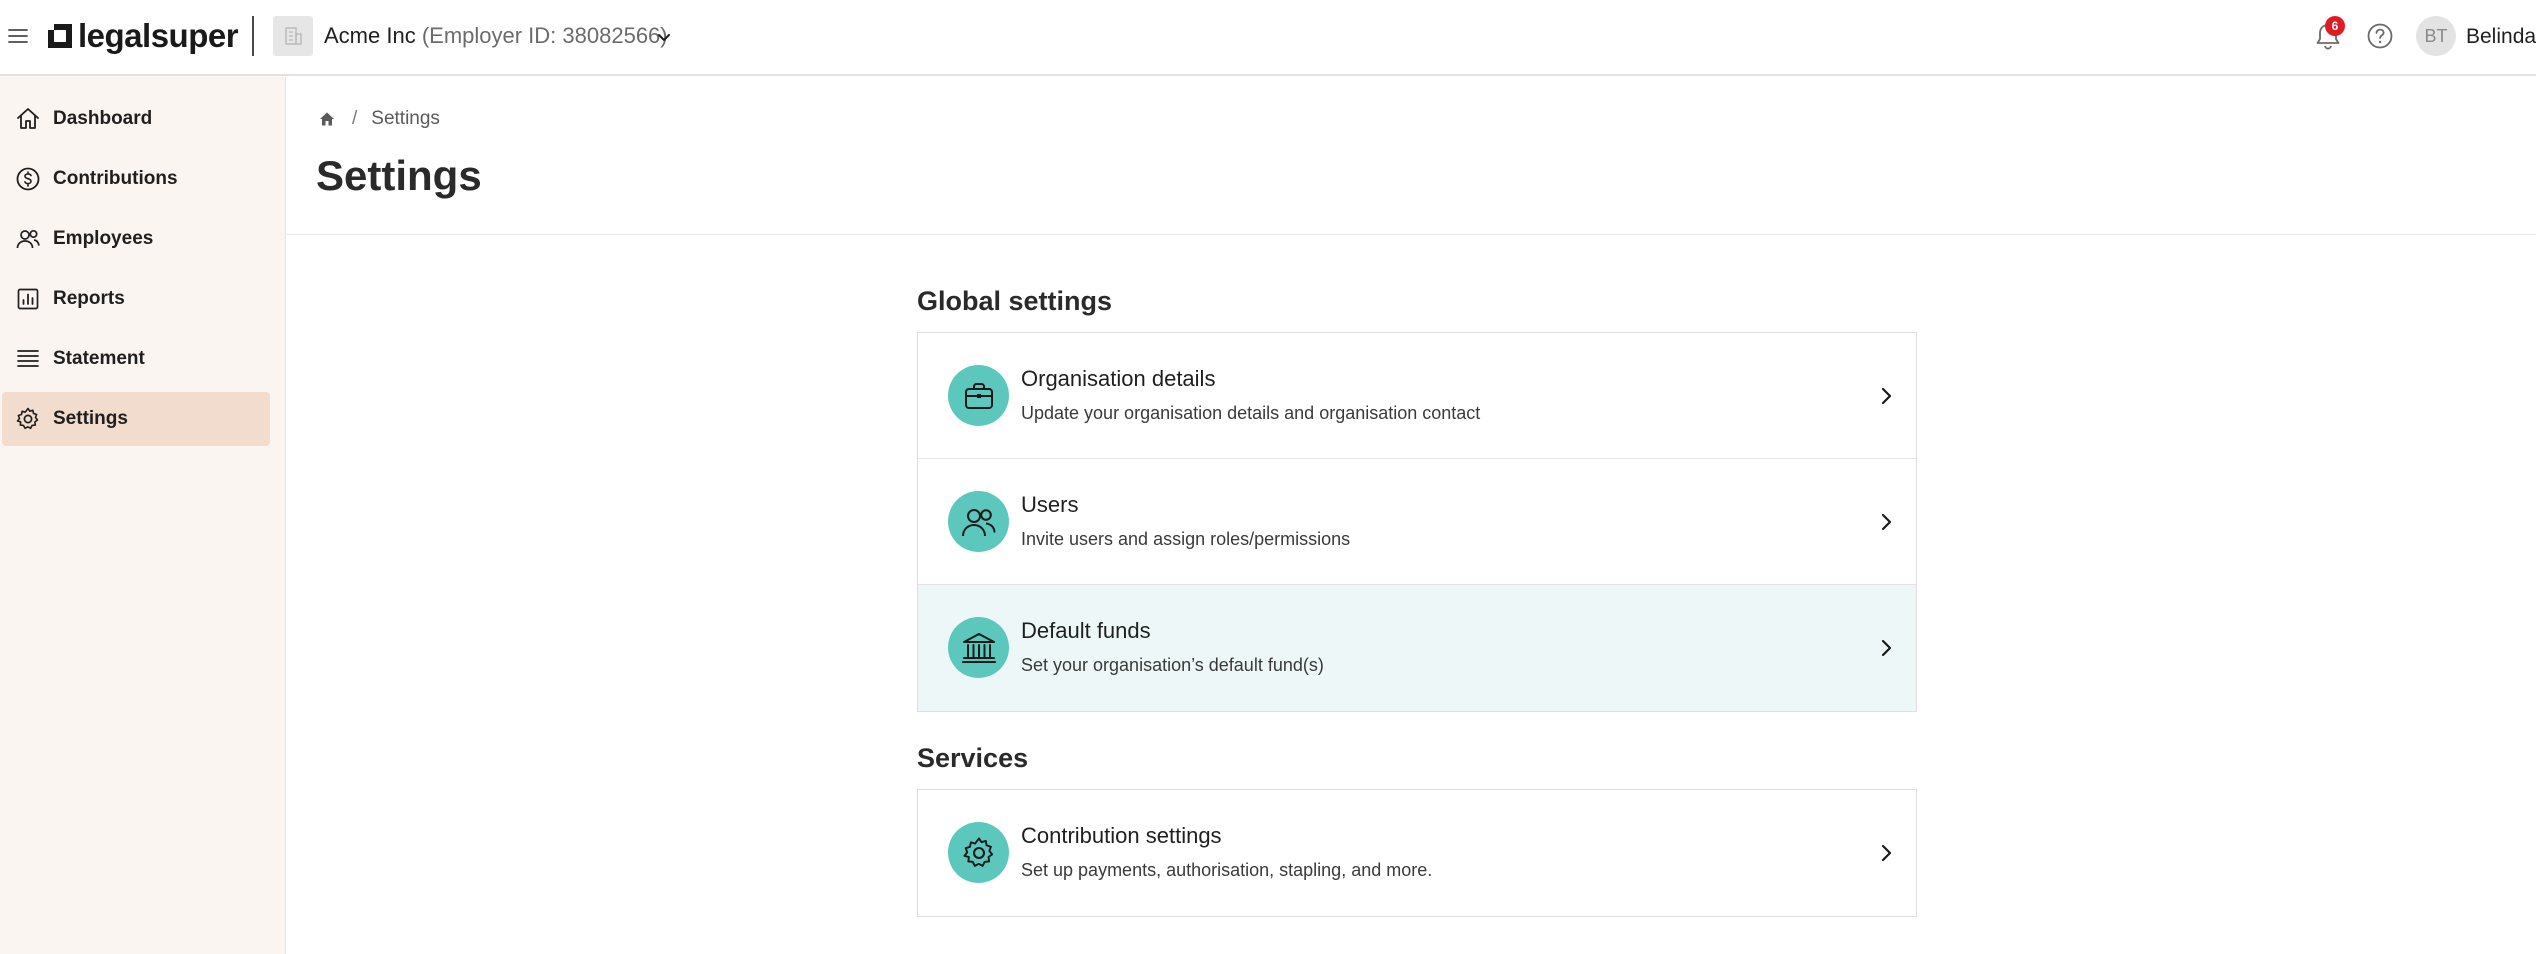 This screenshot has width=2536, height=954. What do you see at coordinates (253, 36) in the screenshot?
I see `header-divider` at bounding box center [253, 36].